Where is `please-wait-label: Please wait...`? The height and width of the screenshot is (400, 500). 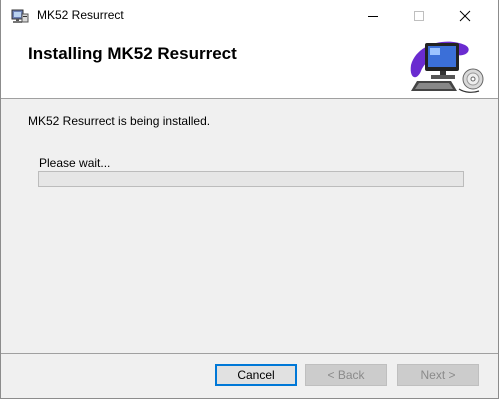 please-wait-label: Please wait... is located at coordinates (75, 163).